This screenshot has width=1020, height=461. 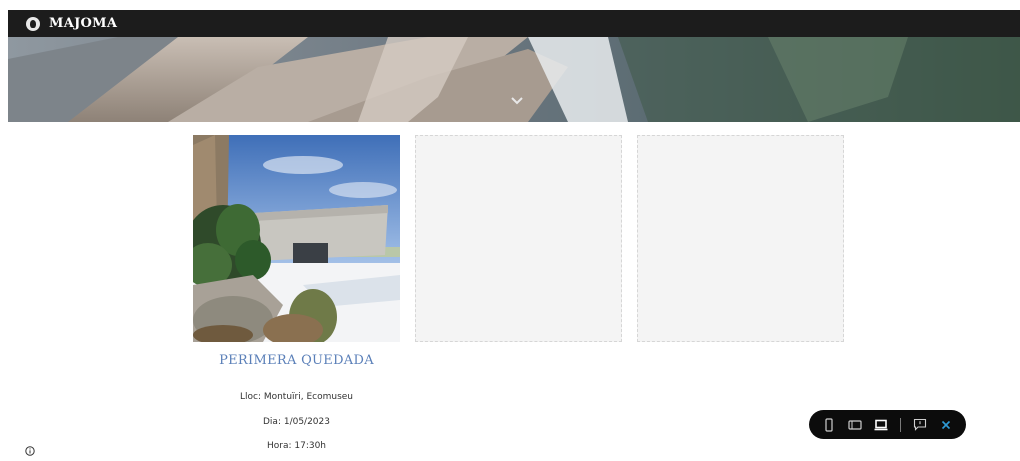 I want to click on logo-icon, so click(x=33, y=23).